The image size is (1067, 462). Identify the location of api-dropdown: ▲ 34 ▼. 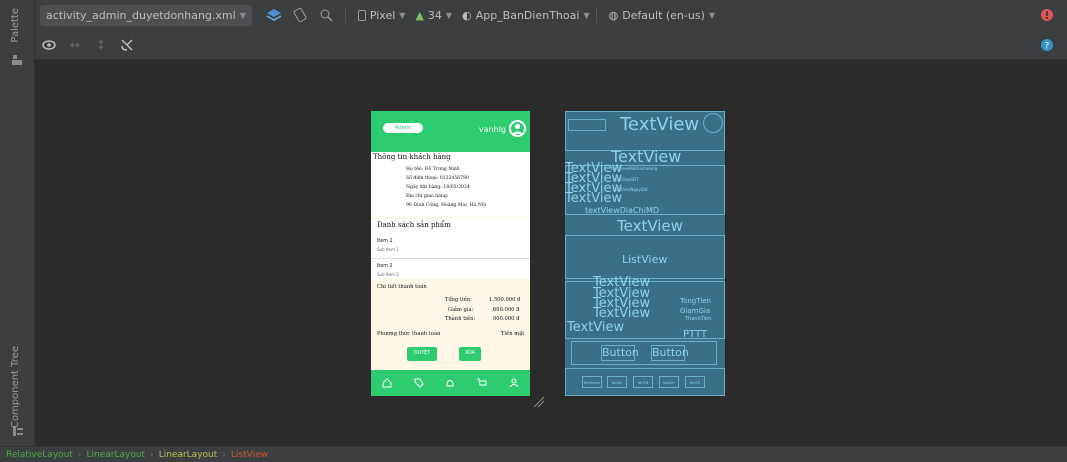
(433, 15).